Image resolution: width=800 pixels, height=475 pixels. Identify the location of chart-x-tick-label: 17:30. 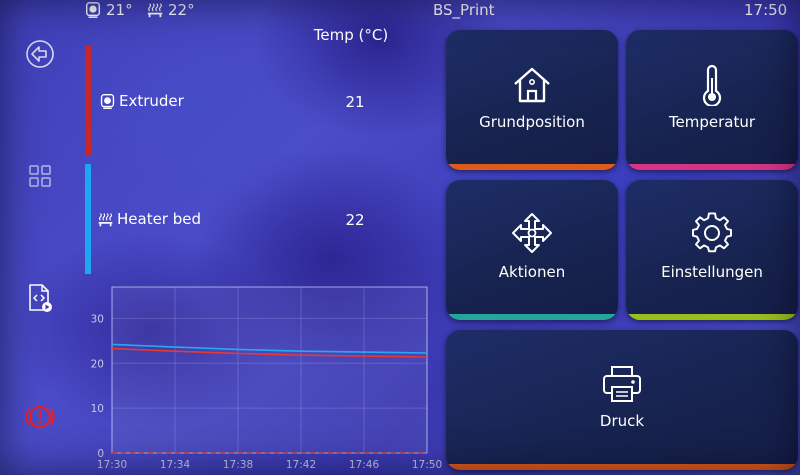
(112, 465).